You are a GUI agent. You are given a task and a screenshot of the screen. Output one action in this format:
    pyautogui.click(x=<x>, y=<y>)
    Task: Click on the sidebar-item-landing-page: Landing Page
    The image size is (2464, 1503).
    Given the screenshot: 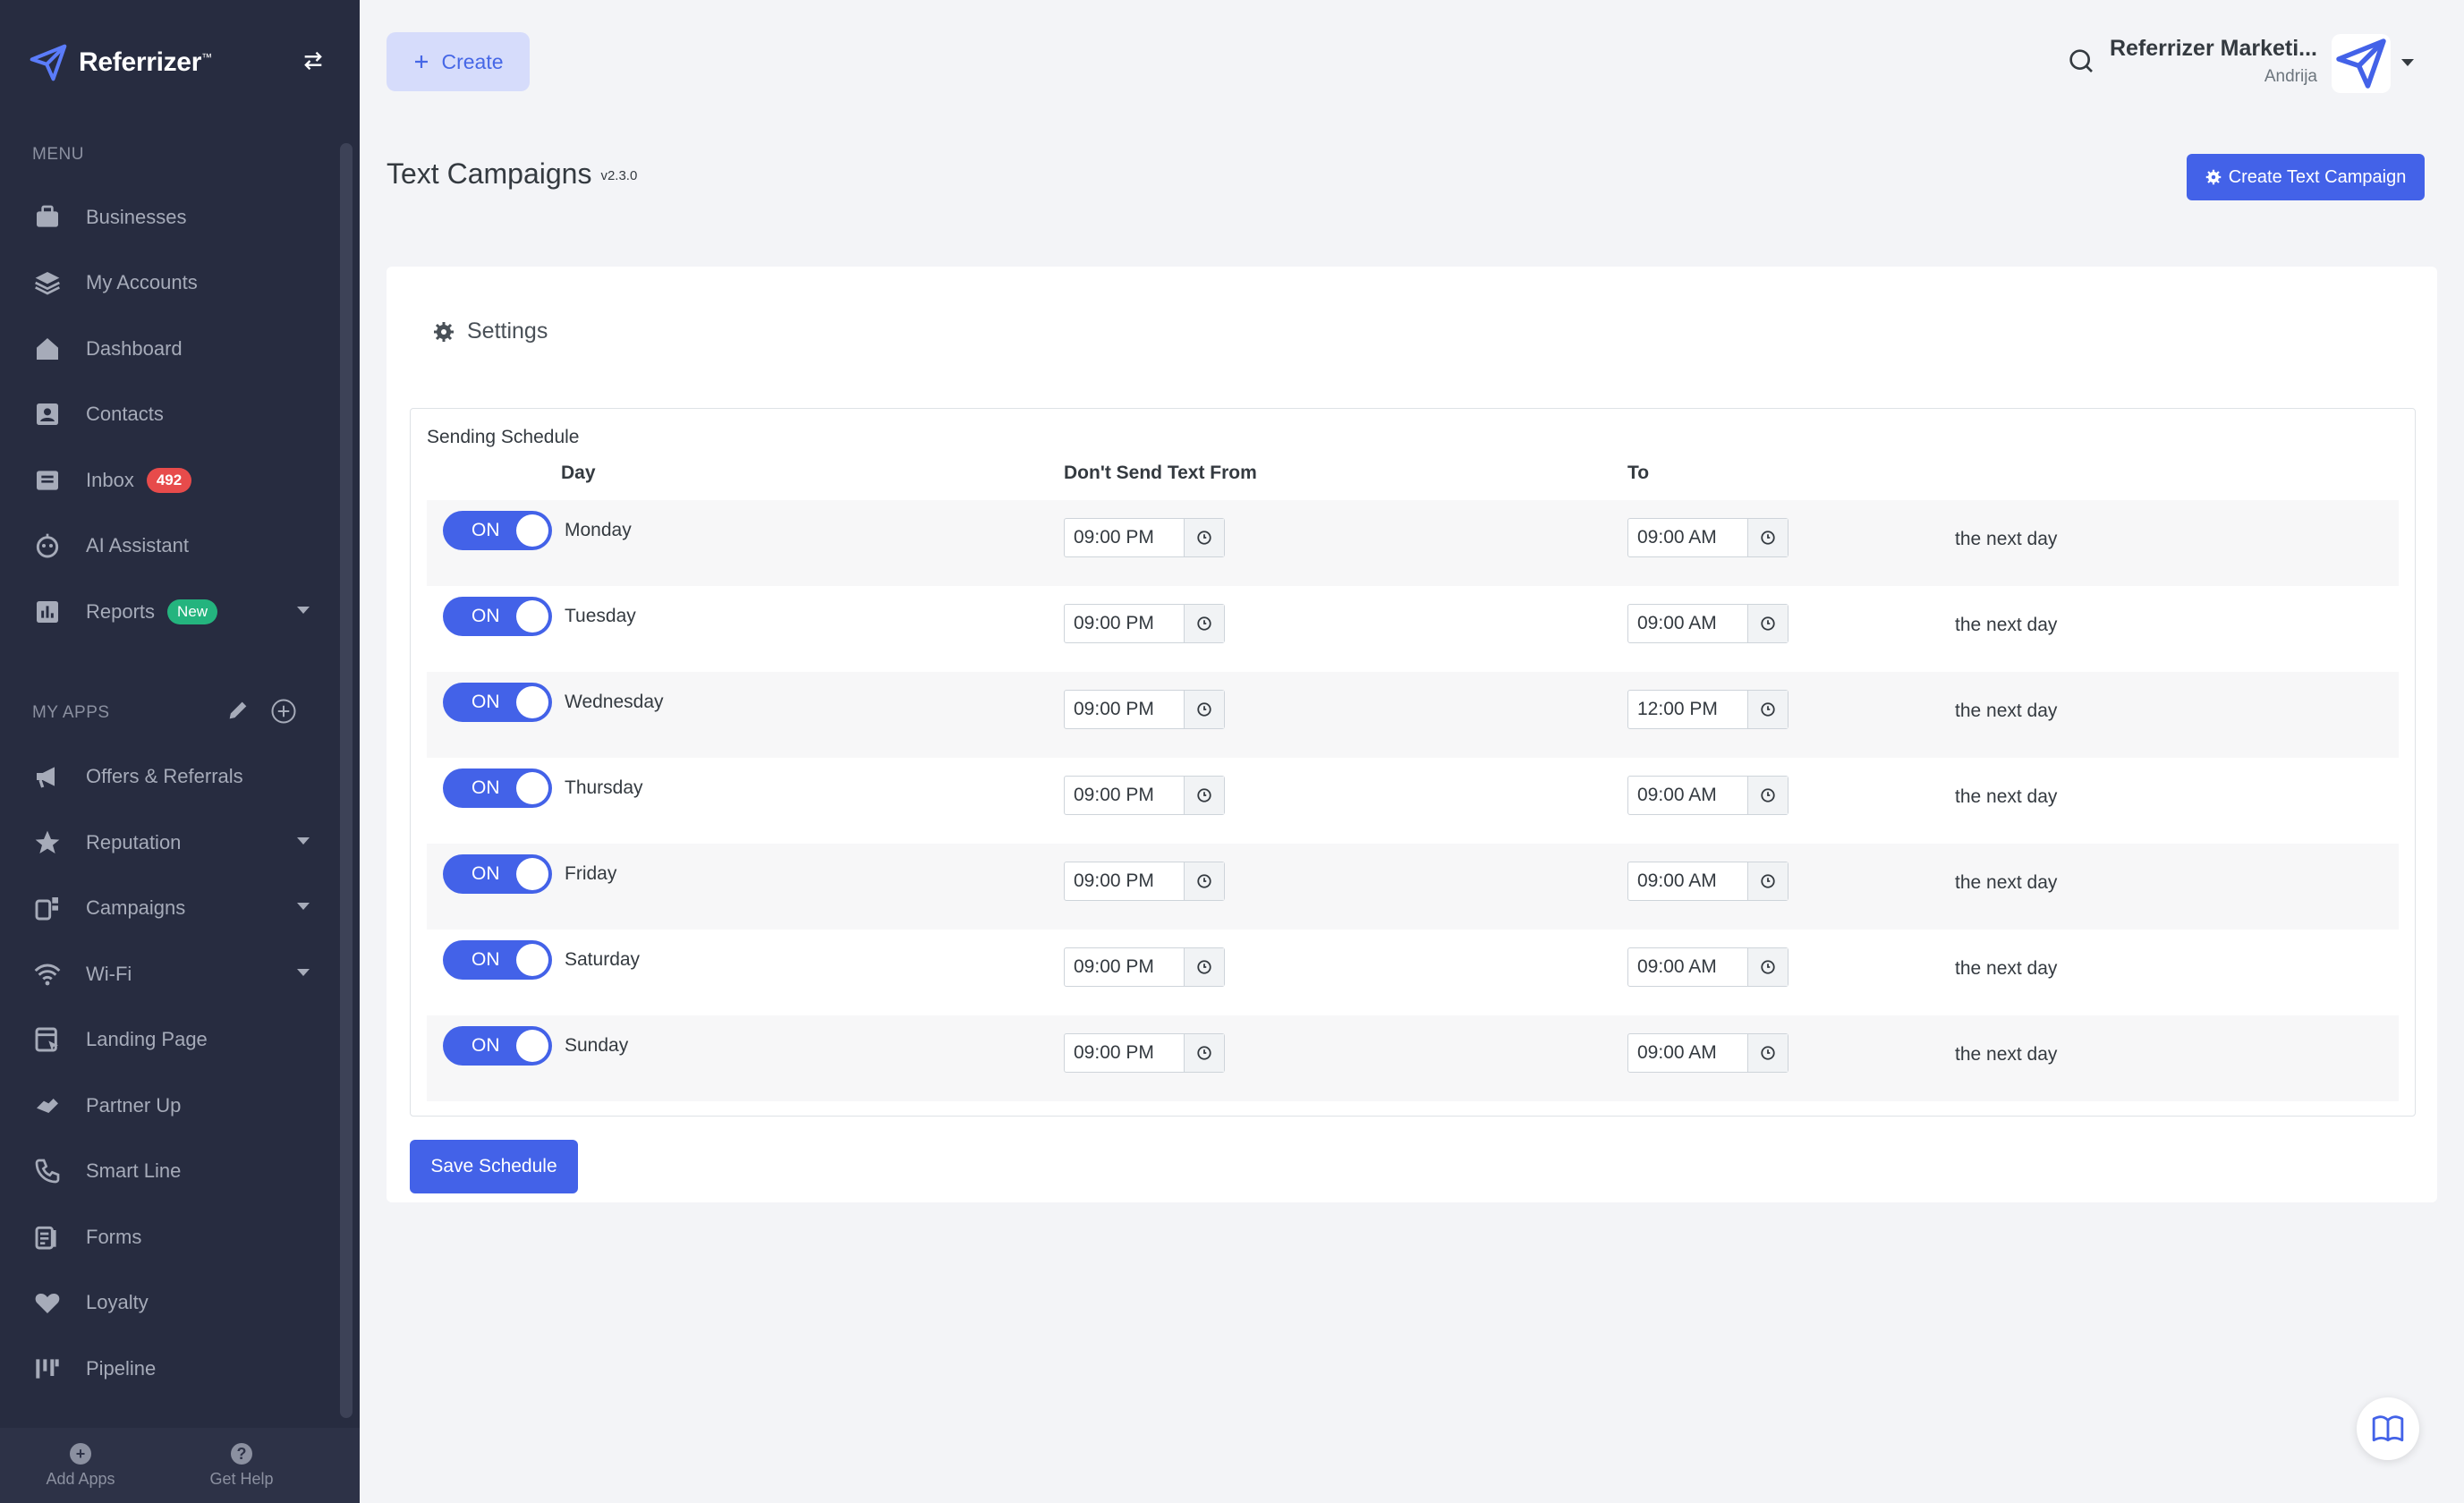 What is the action you would take?
    pyautogui.click(x=171, y=1039)
    